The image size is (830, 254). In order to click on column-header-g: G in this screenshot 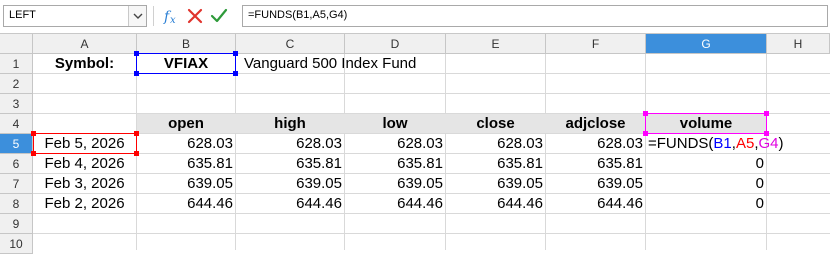, I will do `click(706, 44)`.